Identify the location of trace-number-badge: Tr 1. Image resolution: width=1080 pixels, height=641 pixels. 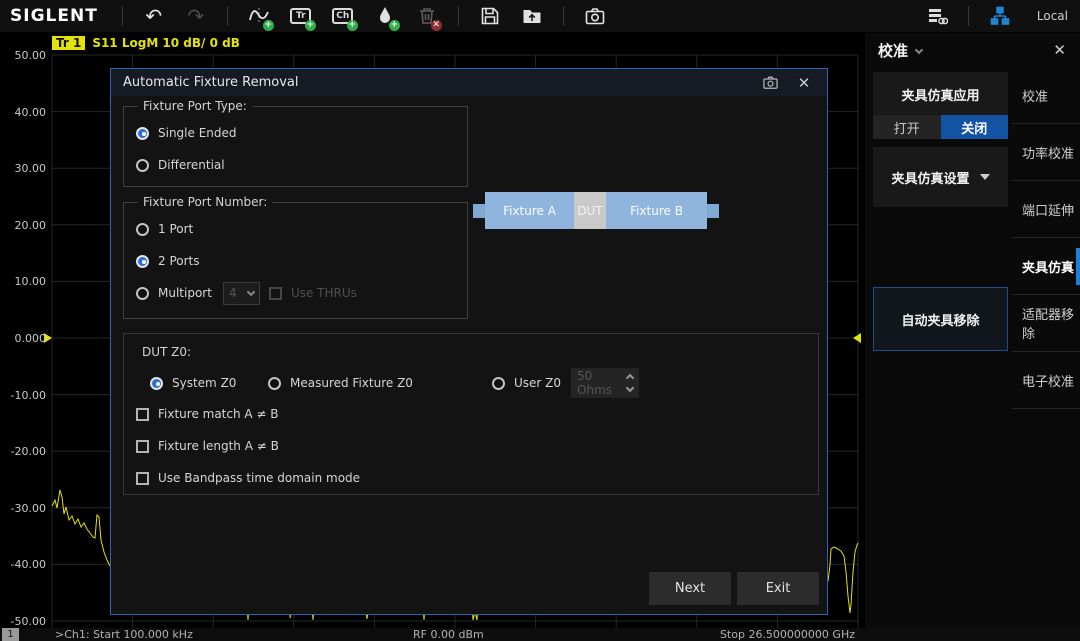
(69, 43).